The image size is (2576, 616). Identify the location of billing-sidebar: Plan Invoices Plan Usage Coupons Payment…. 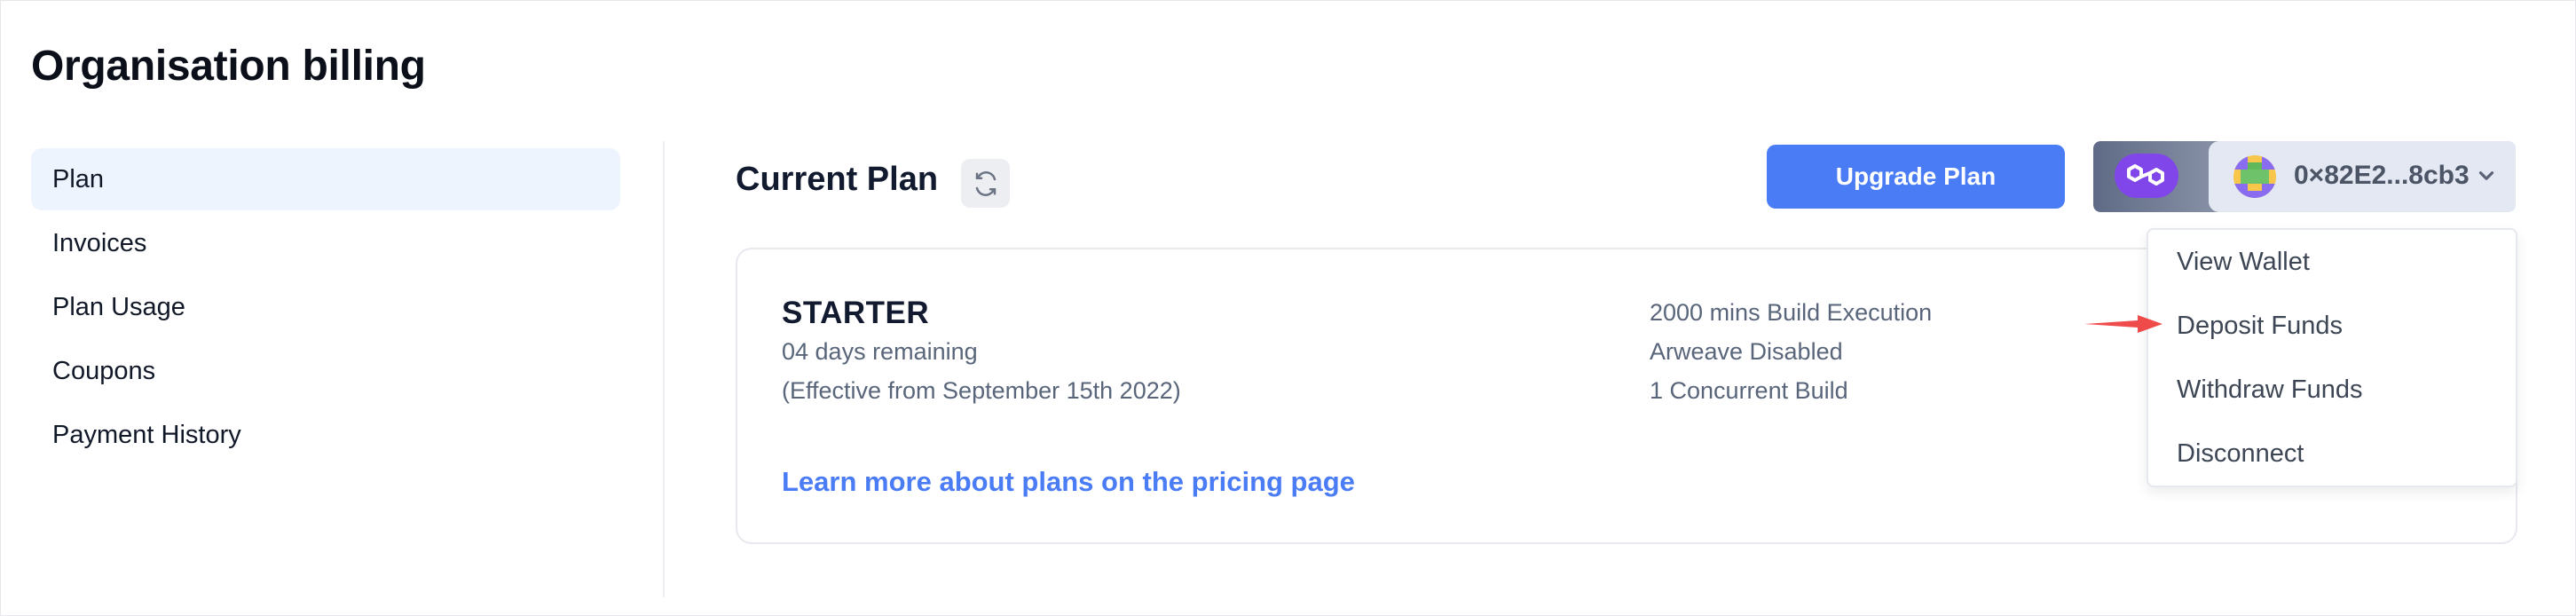
(325, 308).